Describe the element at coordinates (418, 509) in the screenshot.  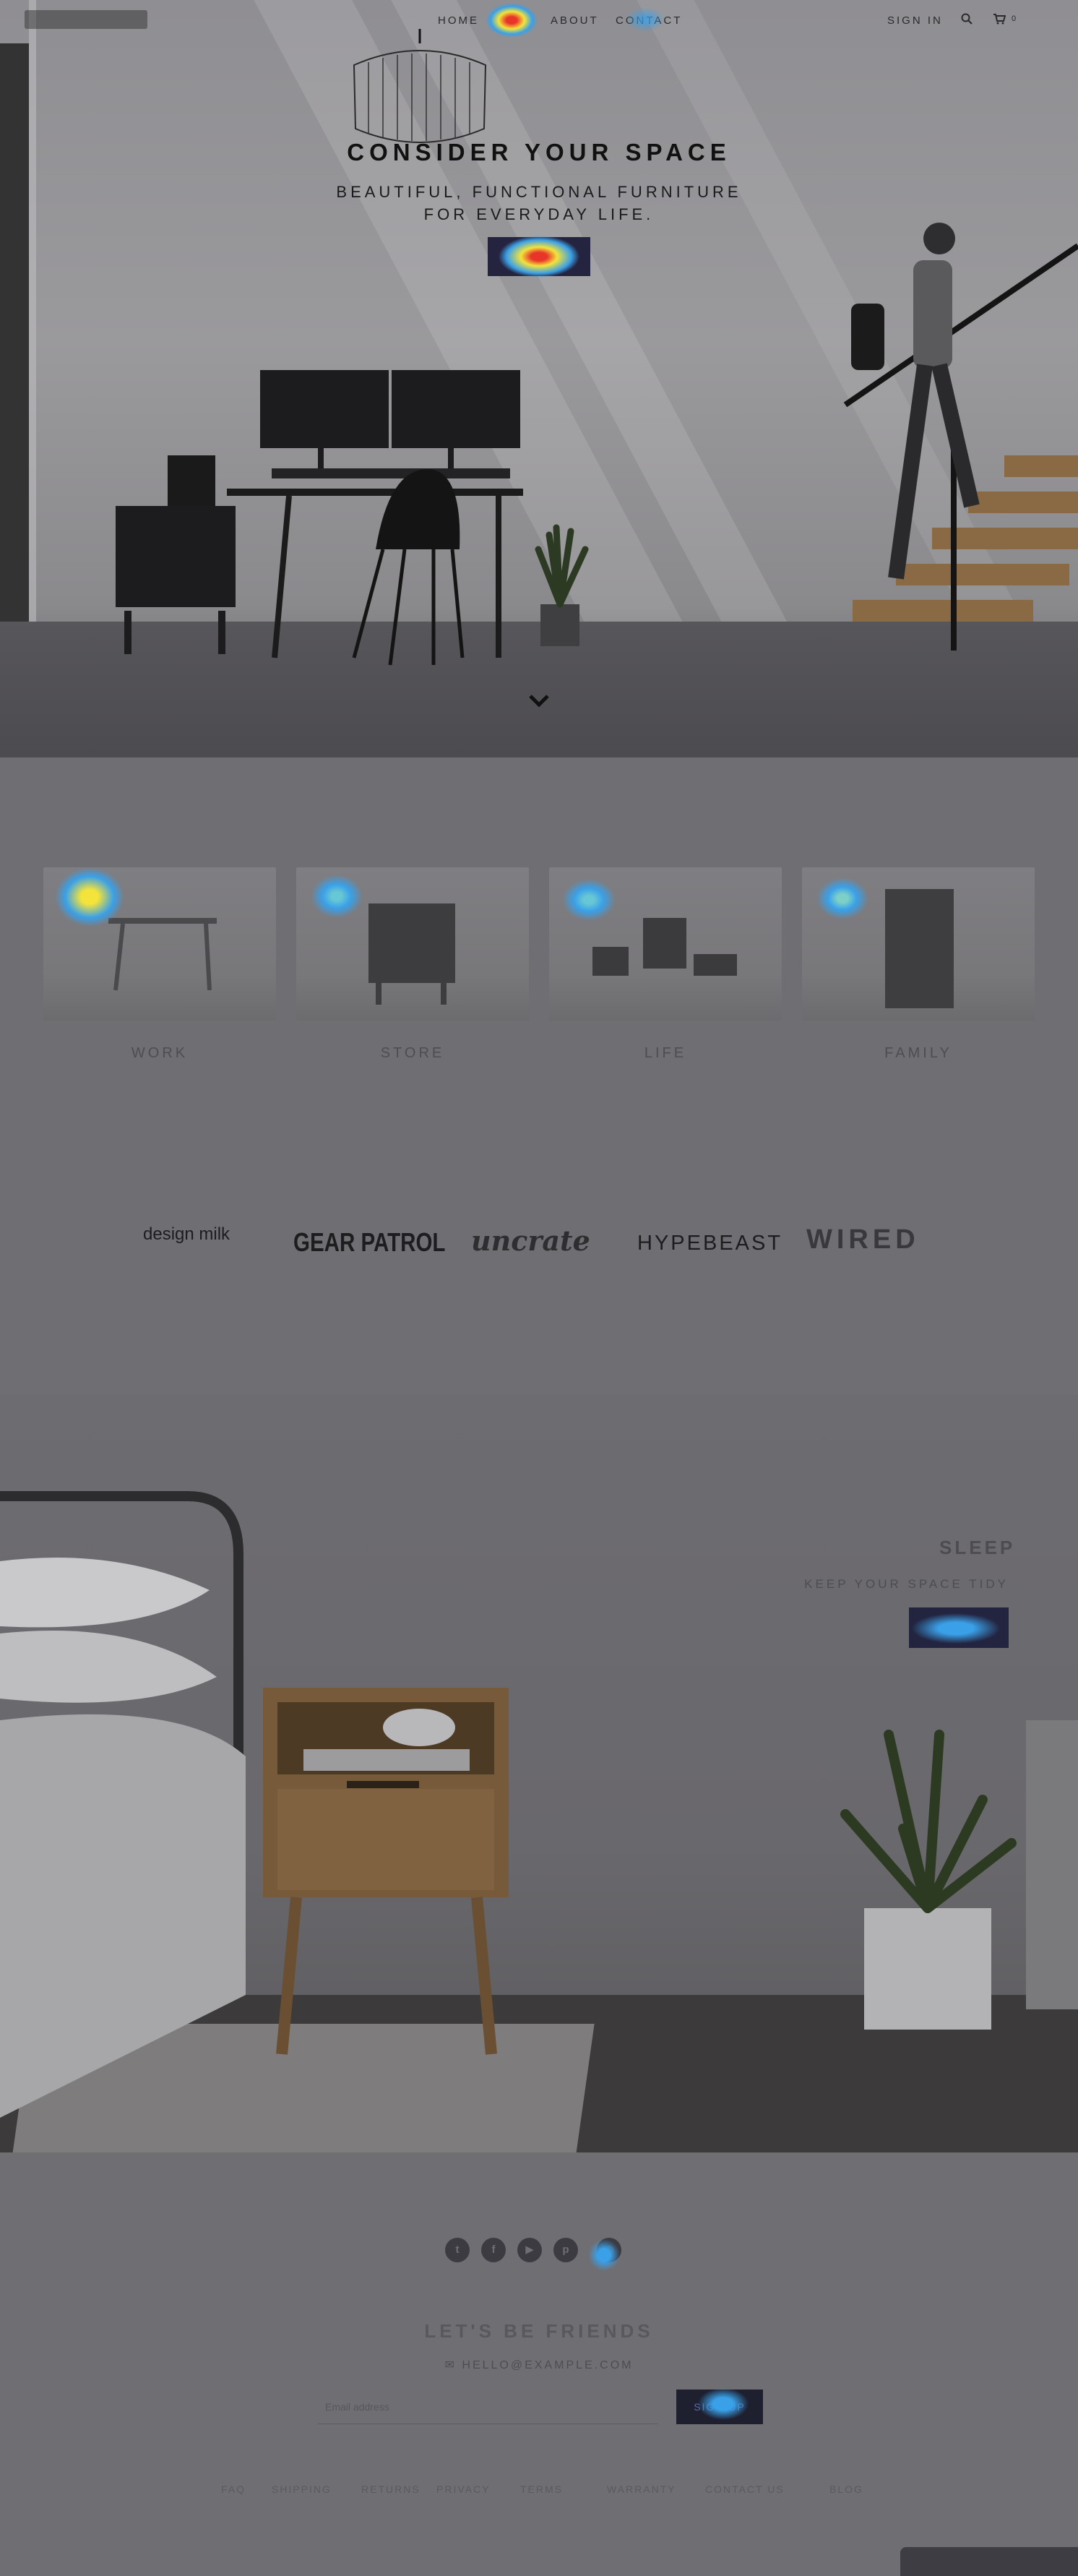
I see `chair` at that location.